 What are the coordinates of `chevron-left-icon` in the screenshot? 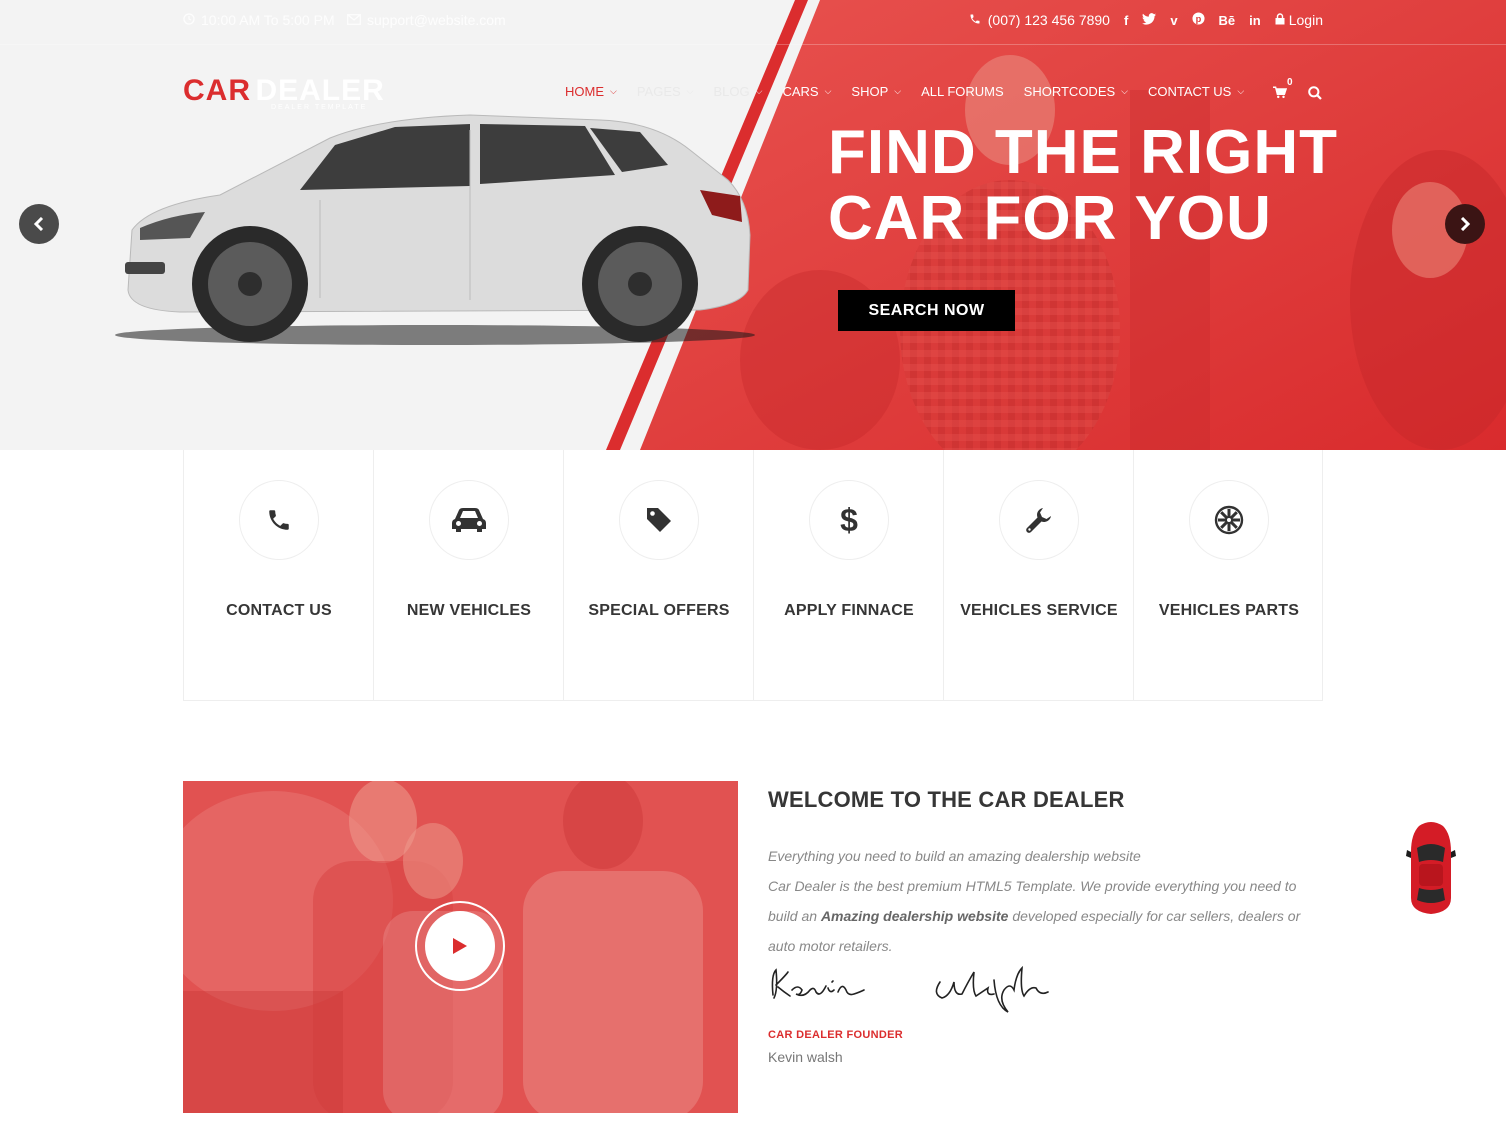 It's located at (38, 224).